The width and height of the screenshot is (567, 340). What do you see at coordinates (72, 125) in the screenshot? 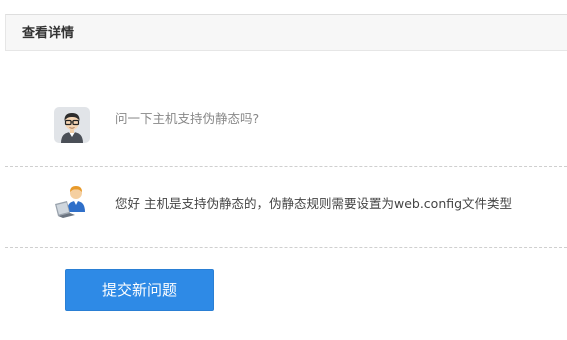
I see `user-with-glasses-icon` at bounding box center [72, 125].